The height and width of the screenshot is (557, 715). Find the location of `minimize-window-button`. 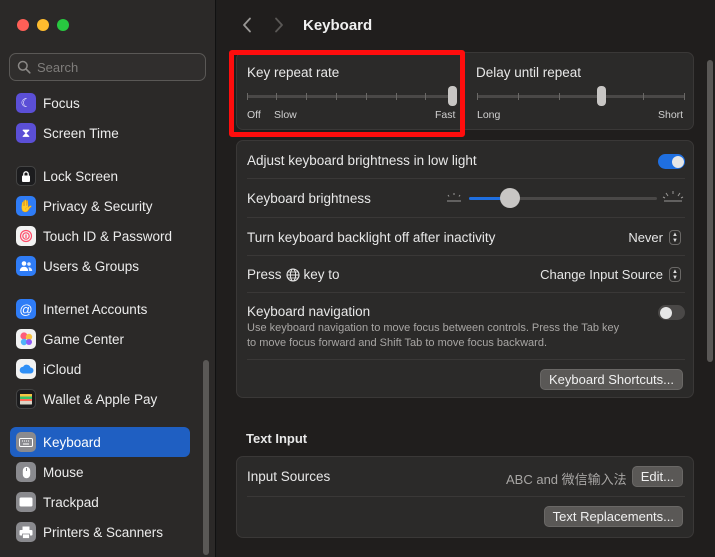

minimize-window-button is located at coordinates (43, 25).